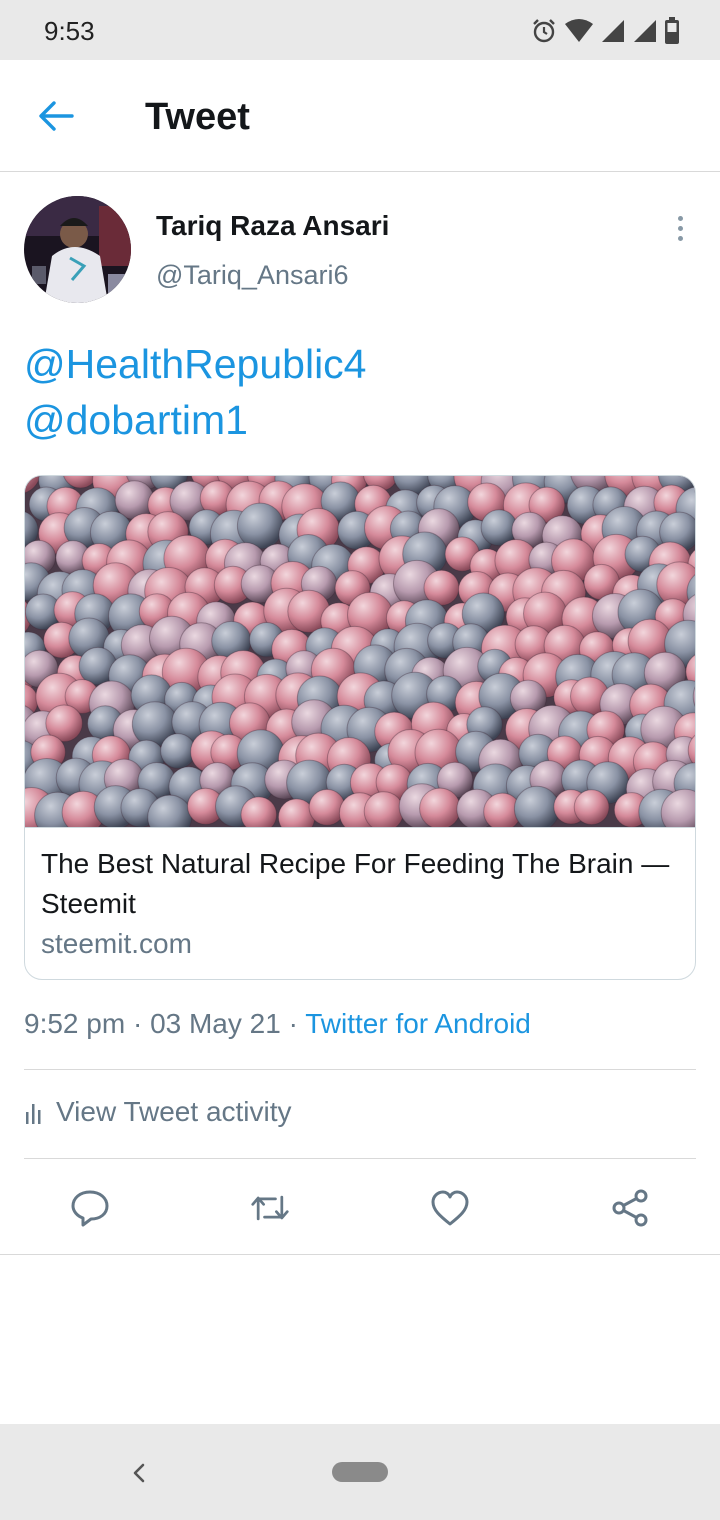 This screenshot has width=720, height=1520. What do you see at coordinates (579, 30) in the screenshot?
I see `wifi-icon` at bounding box center [579, 30].